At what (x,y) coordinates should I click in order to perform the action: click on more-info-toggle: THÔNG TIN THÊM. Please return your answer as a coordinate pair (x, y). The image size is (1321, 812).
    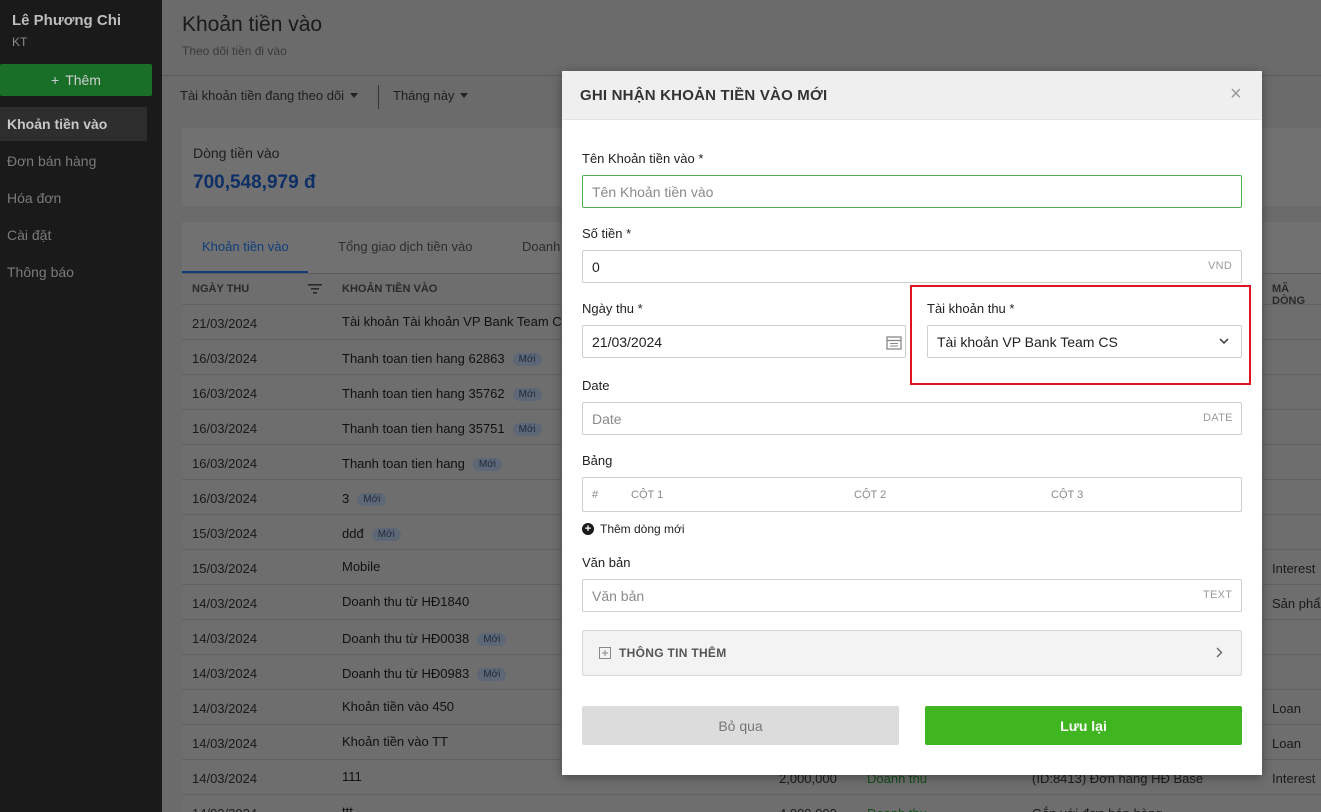
    Looking at the image, I should click on (912, 653).